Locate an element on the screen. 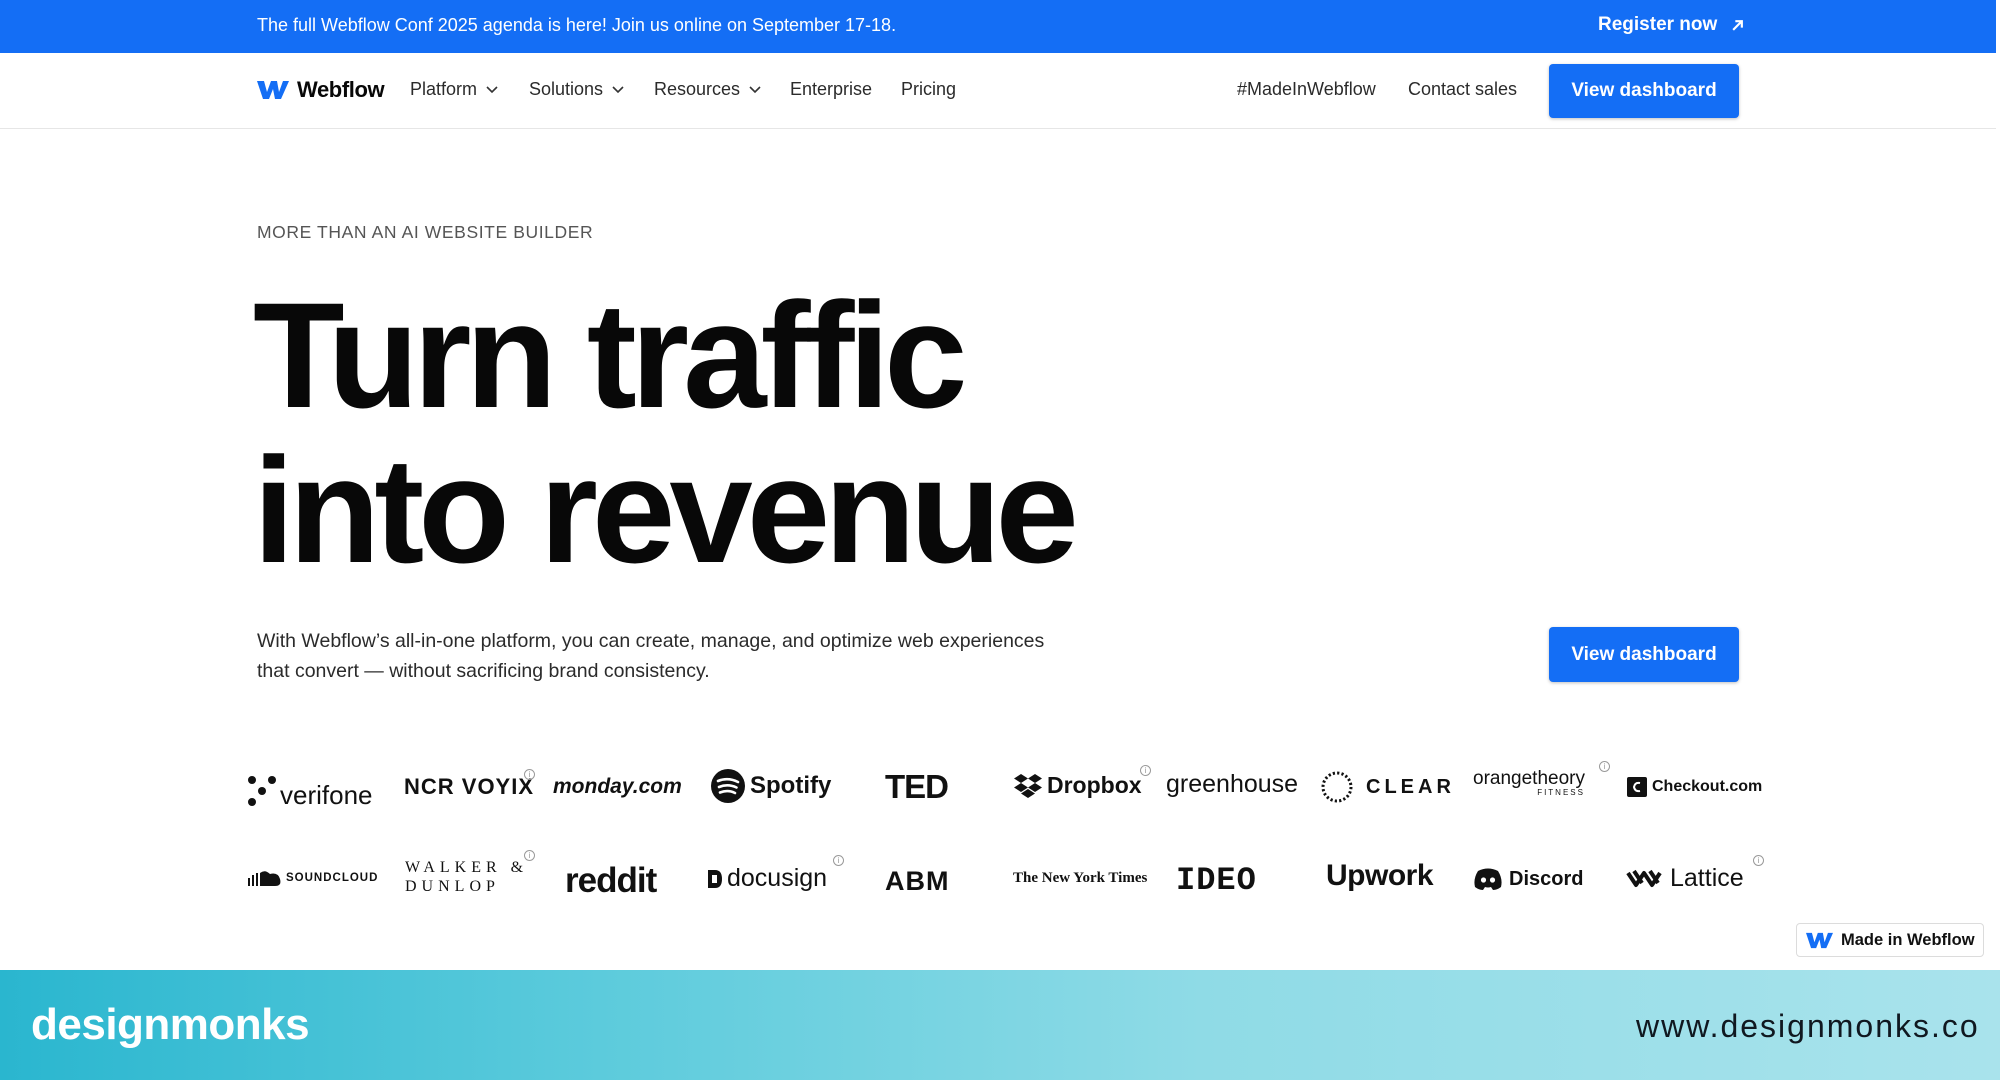  webflow-logo: Webflow is located at coordinates (321, 90).